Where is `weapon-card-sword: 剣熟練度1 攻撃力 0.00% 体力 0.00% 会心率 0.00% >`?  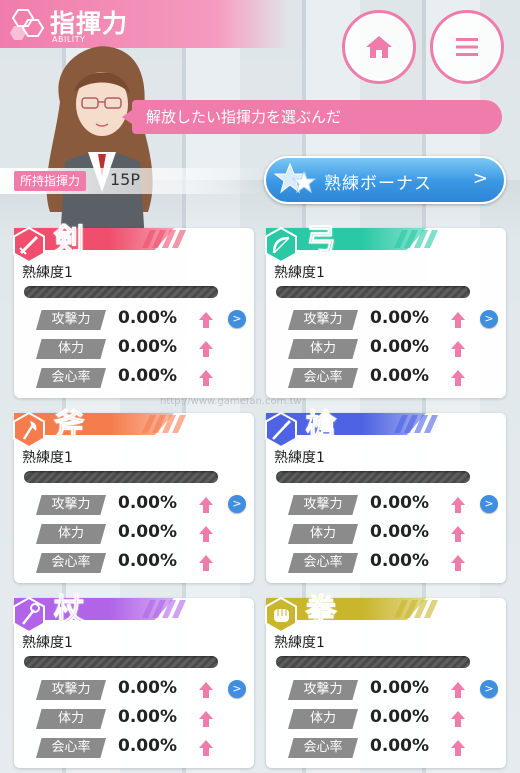
weapon-card-sword: 剣熟練度1 攻撃力 0.00% 体力 0.00% 会心率 0.00% > is located at coordinates (133, 310).